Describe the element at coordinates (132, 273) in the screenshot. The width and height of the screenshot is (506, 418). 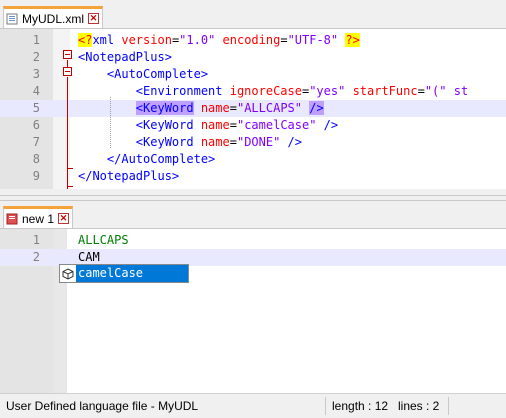
I see `autocomplete-item-label: camelCase` at that location.